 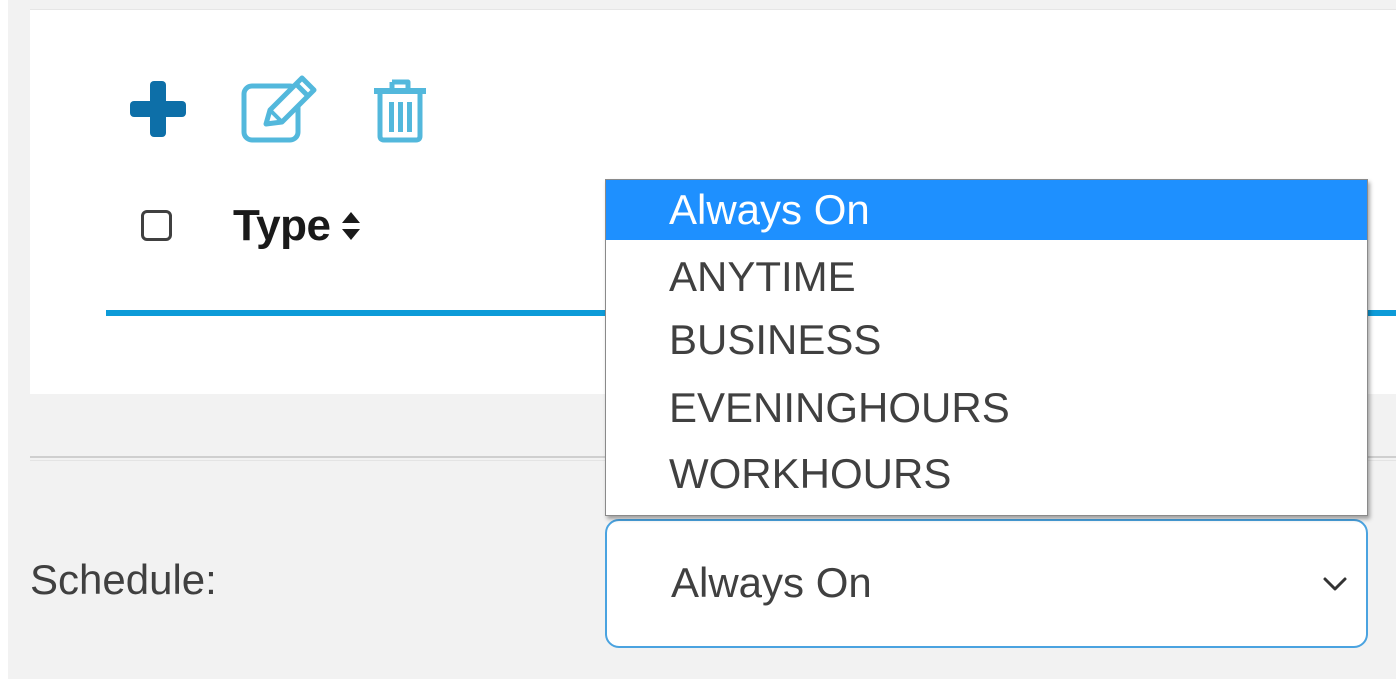 What do you see at coordinates (158, 109) in the screenshot?
I see `plus-icon` at bounding box center [158, 109].